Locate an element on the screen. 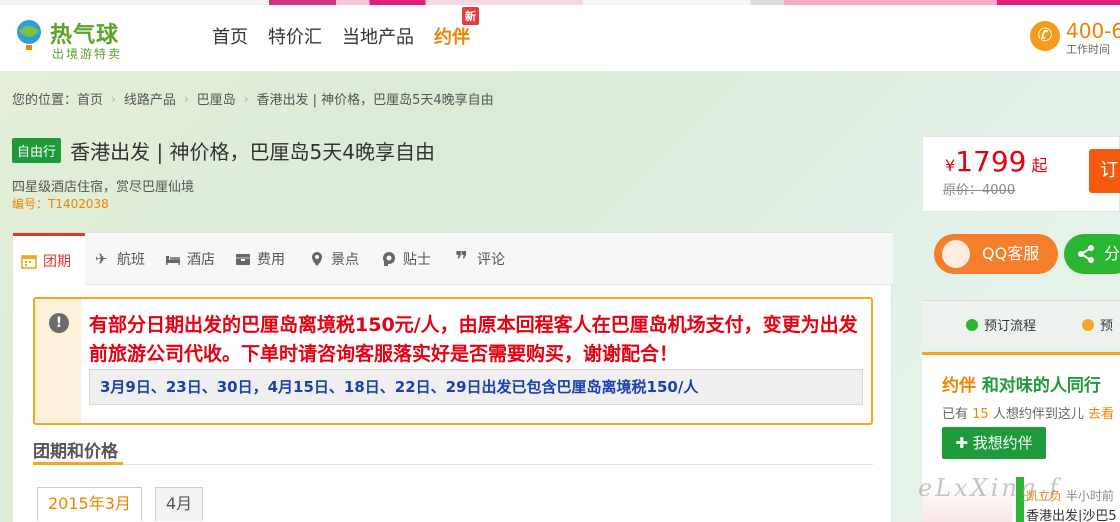 The height and width of the screenshot is (522, 1120). book-button: 订 is located at coordinates (1104, 171).